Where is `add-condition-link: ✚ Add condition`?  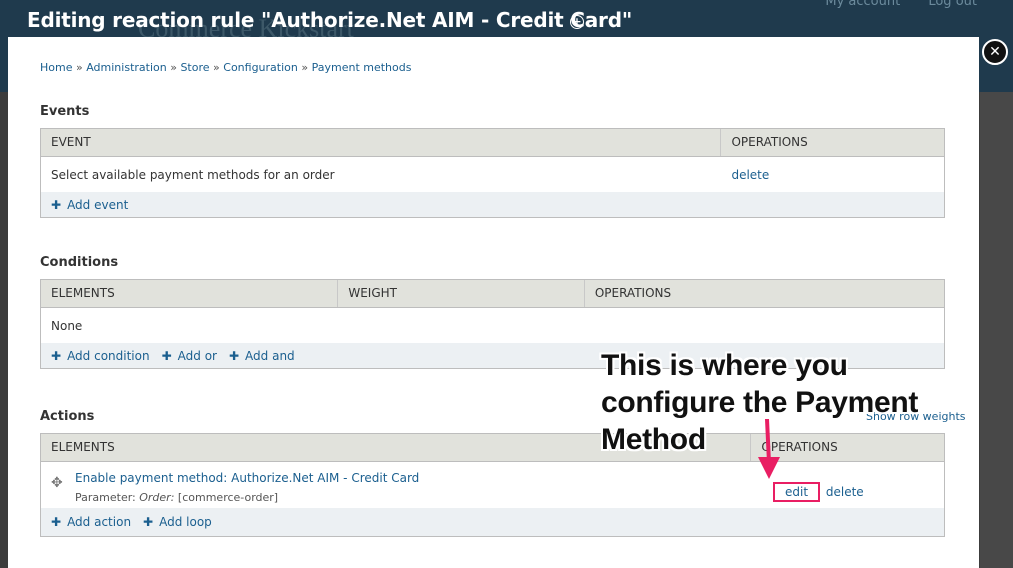 add-condition-link: ✚ Add condition is located at coordinates (100, 356).